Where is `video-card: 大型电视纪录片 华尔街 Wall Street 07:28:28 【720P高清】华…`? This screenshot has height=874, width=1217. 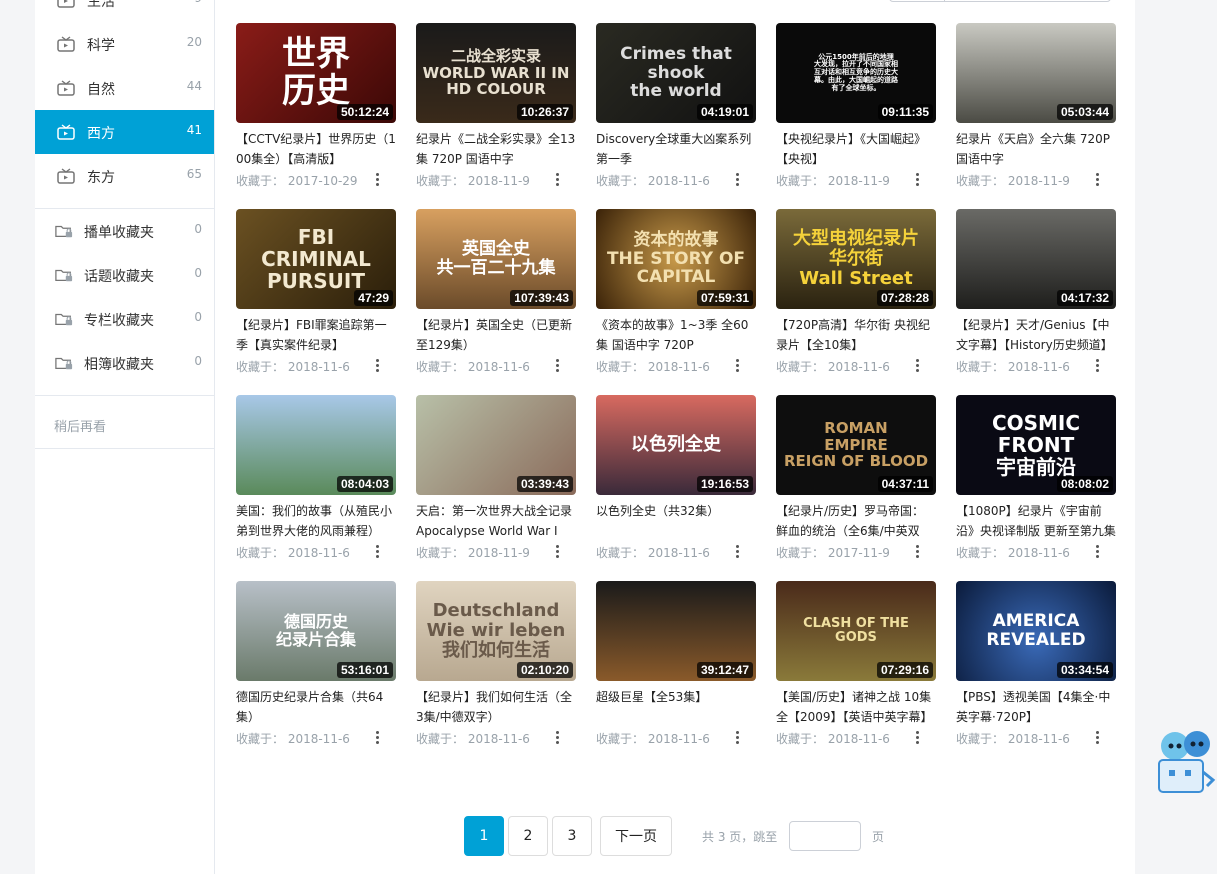
video-card: 大型电视纪录片 华尔街 Wall Street 07:28:28 【720P高清】华… is located at coordinates (856, 297).